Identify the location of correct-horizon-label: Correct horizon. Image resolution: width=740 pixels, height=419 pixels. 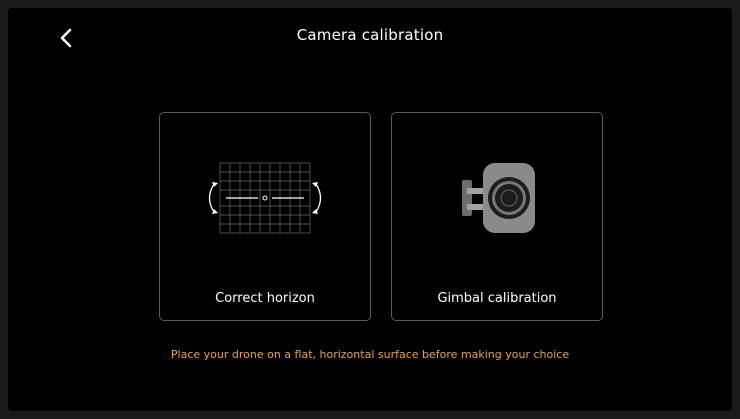
(265, 298).